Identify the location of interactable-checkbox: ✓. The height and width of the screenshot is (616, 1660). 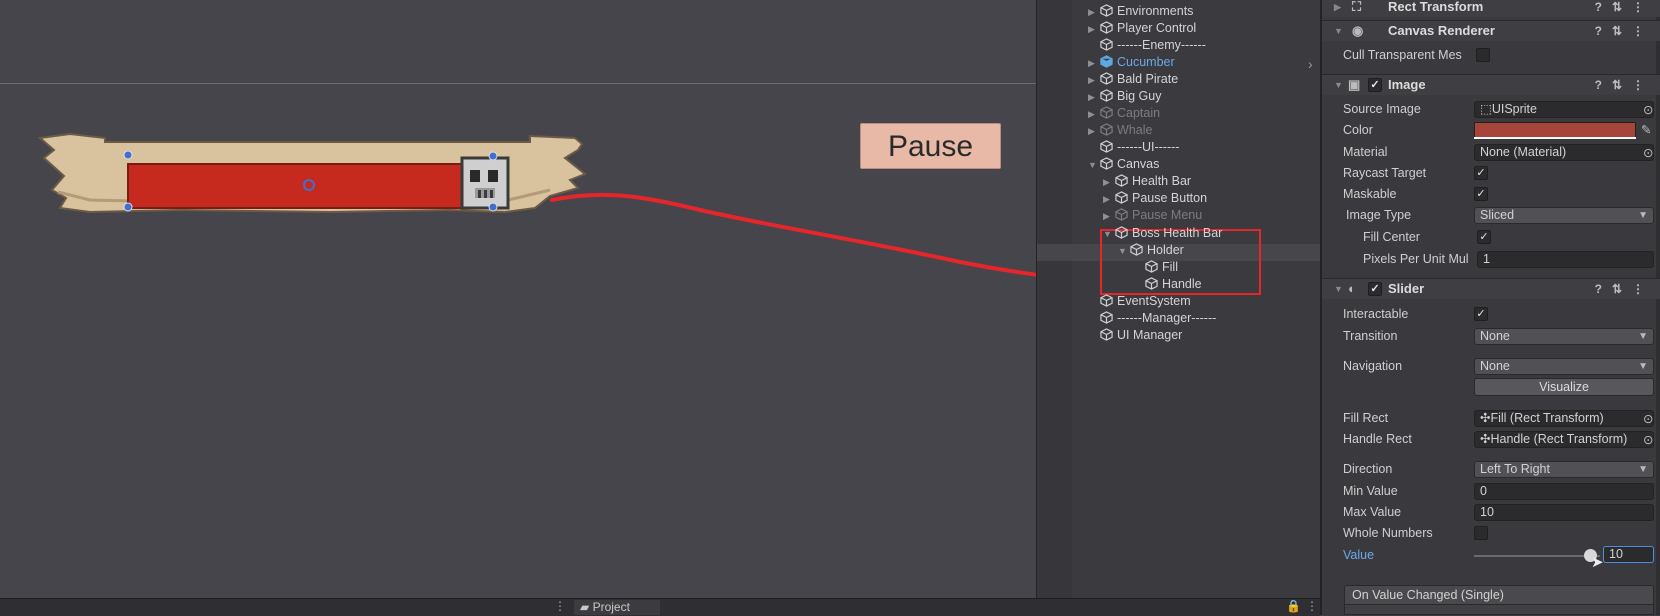
(1481, 314).